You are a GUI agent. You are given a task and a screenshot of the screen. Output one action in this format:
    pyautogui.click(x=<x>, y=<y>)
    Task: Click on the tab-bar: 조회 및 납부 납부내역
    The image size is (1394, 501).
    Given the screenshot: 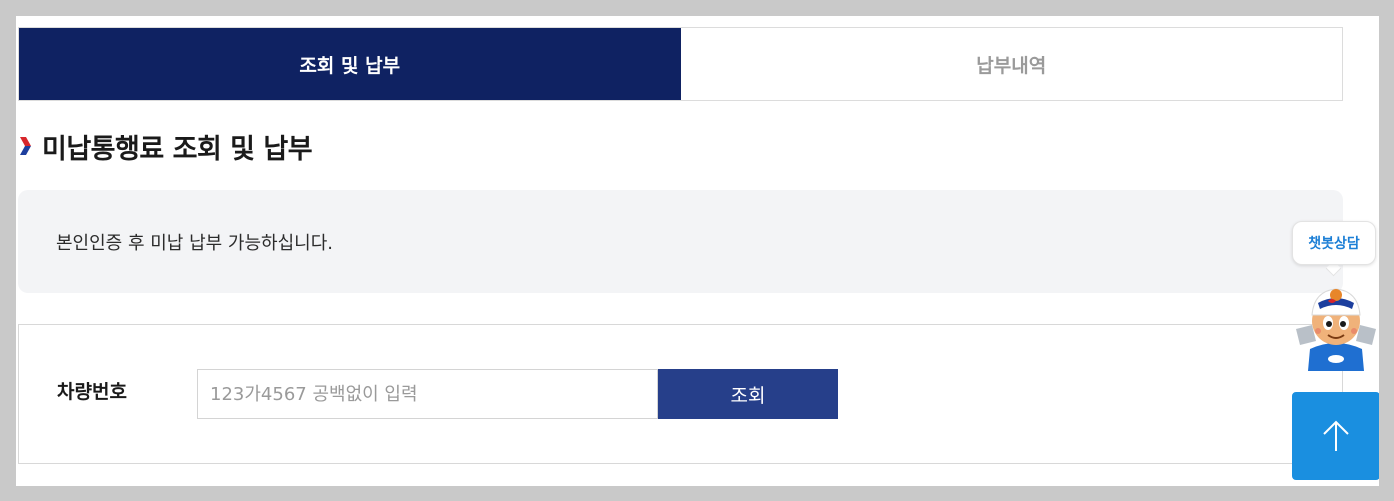 What is the action you would take?
    pyautogui.click(x=680, y=64)
    